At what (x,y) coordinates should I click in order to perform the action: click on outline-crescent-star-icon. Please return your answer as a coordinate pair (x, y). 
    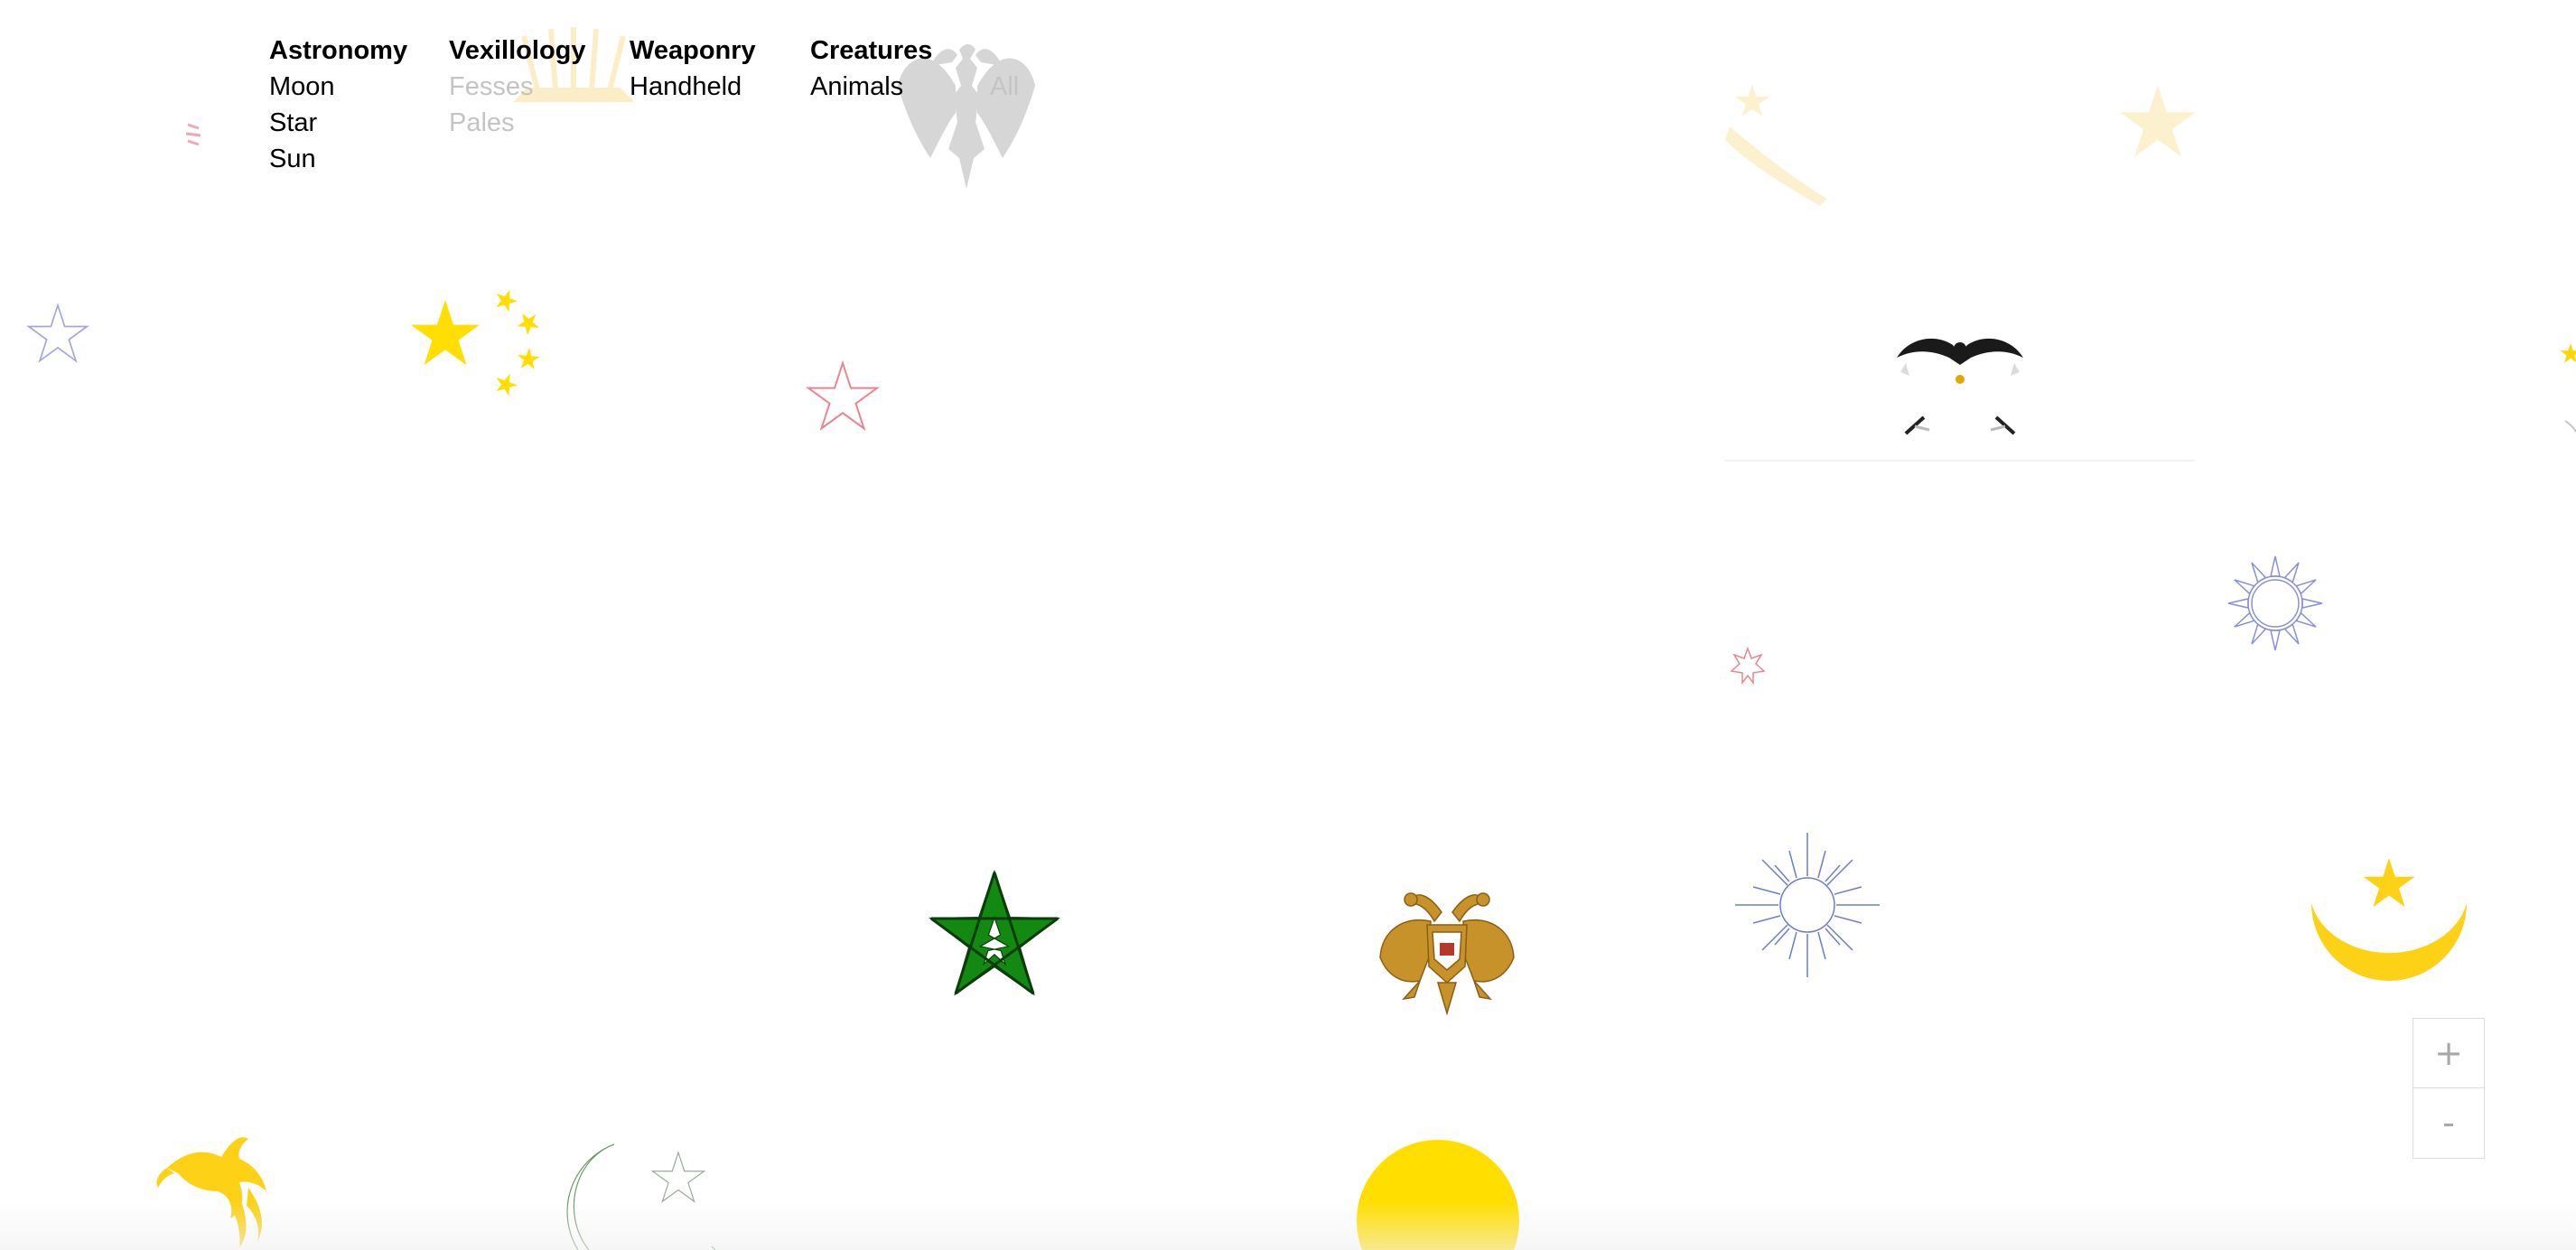
    Looking at the image, I should click on (640, 1197).